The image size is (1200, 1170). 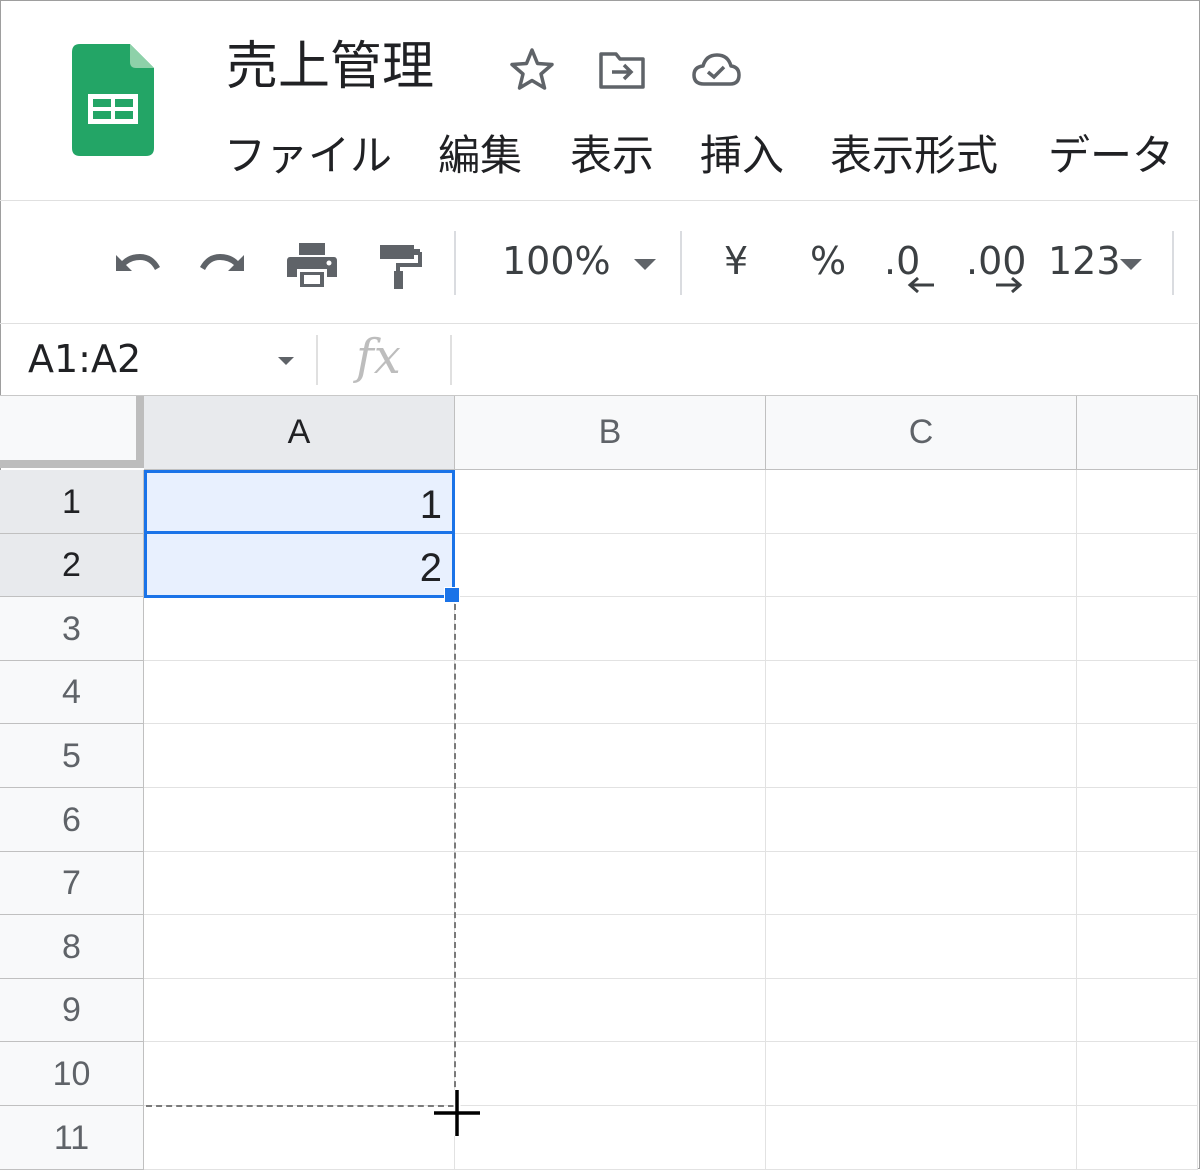 What do you see at coordinates (610, 820) in the screenshot?
I see `cell-b6` at bounding box center [610, 820].